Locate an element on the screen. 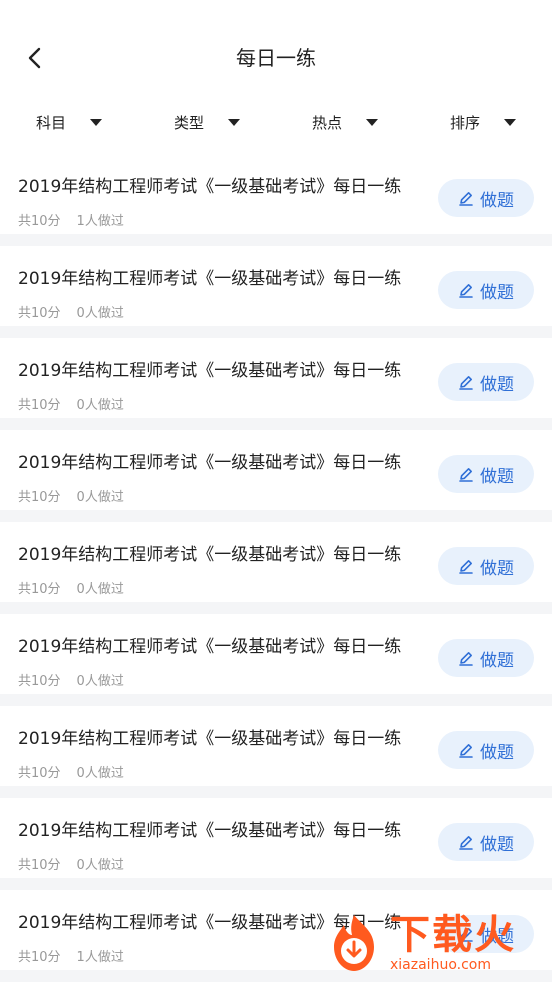  flame-logo-icon is located at coordinates (354, 943).